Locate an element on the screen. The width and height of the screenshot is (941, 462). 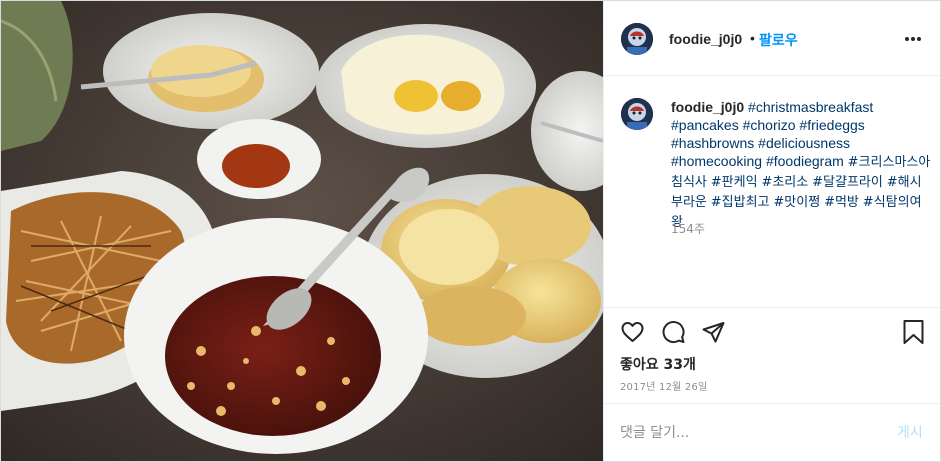
share-icon is located at coordinates (713, 334).